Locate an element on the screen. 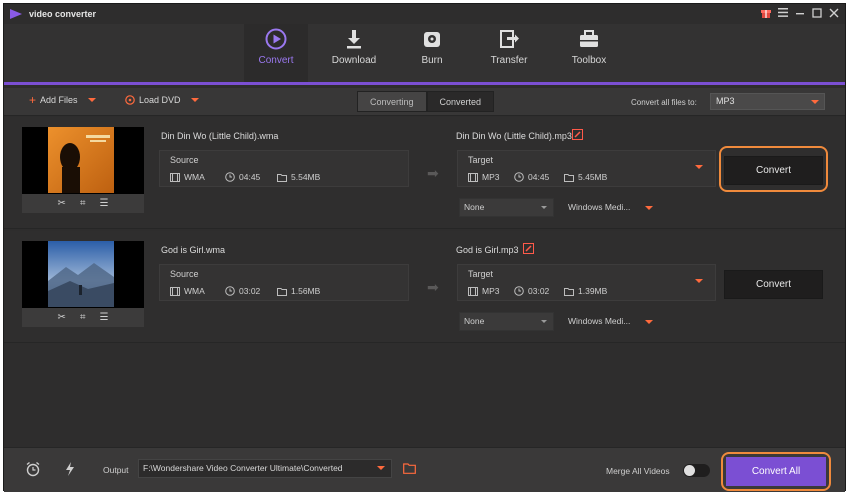  source-duration-value: 03:02 is located at coordinates (250, 291).